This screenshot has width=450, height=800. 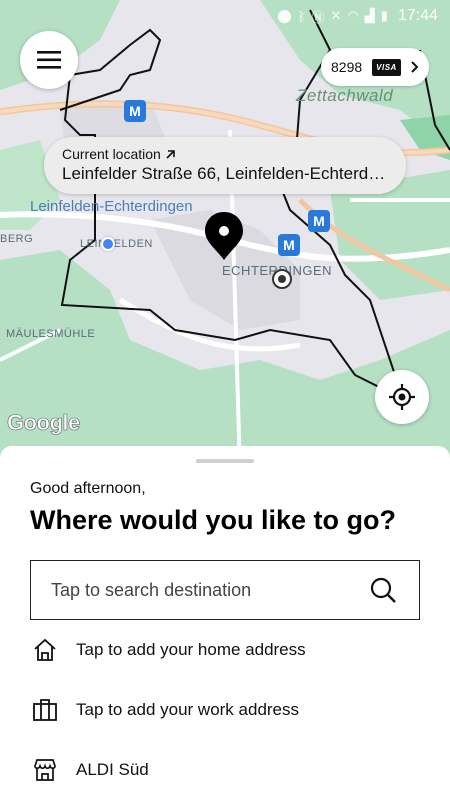 I want to click on map-label-place: MÄULESMÜHLE, so click(x=51, y=334).